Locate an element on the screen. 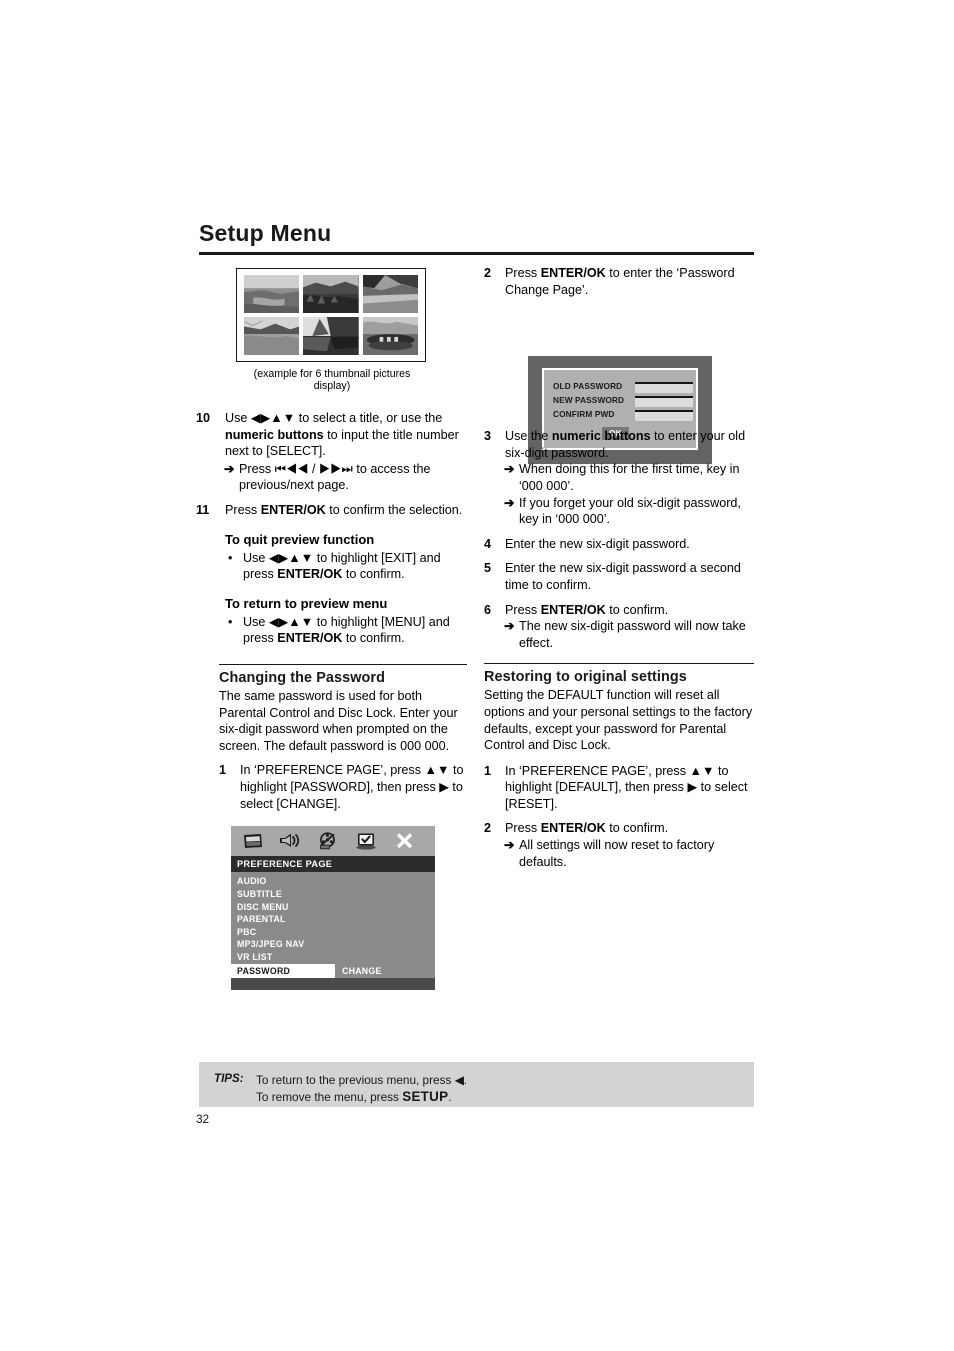 This screenshot has height=1351, width=954. quit-preview-heading: To quit preview function is located at coordinates (300, 539).